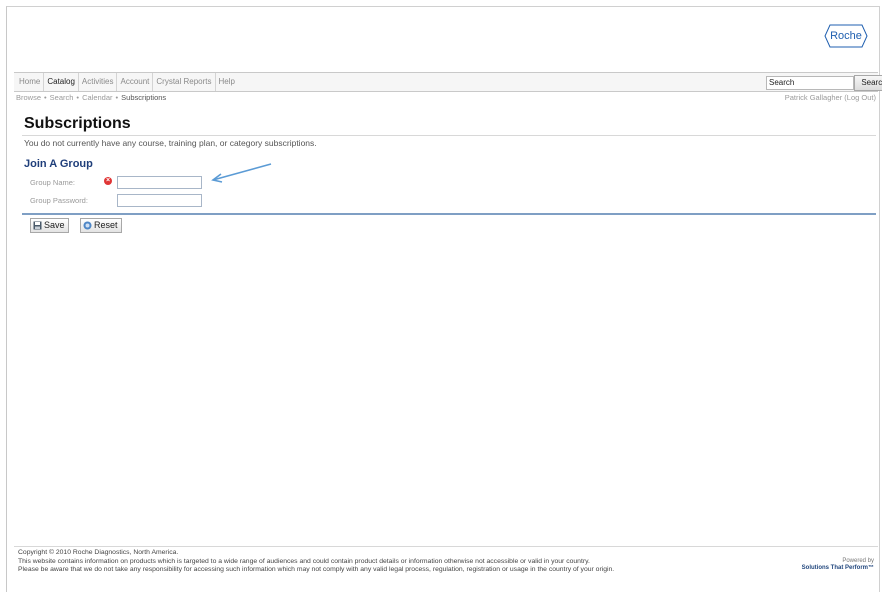 The width and height of the screenshot is (882, 593). What do you see at coordinates (87, 225) in the screenshot?
I see `refresh-icon` at bounding box center [87, 225].